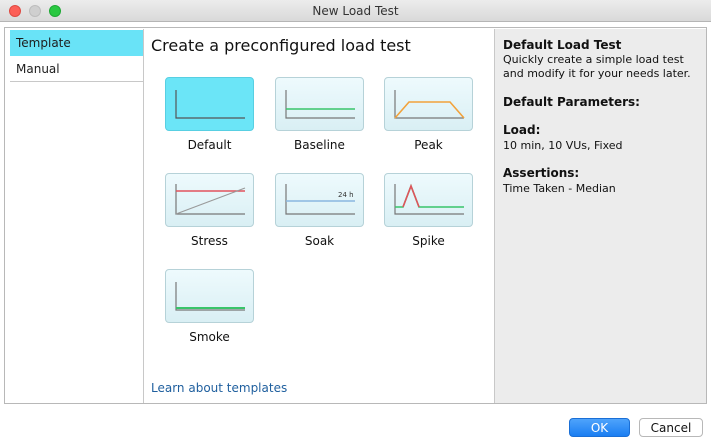 The height and width of the screenshot is (445, 711). I want to click on window-title: New Load Test, so click(355, 11).